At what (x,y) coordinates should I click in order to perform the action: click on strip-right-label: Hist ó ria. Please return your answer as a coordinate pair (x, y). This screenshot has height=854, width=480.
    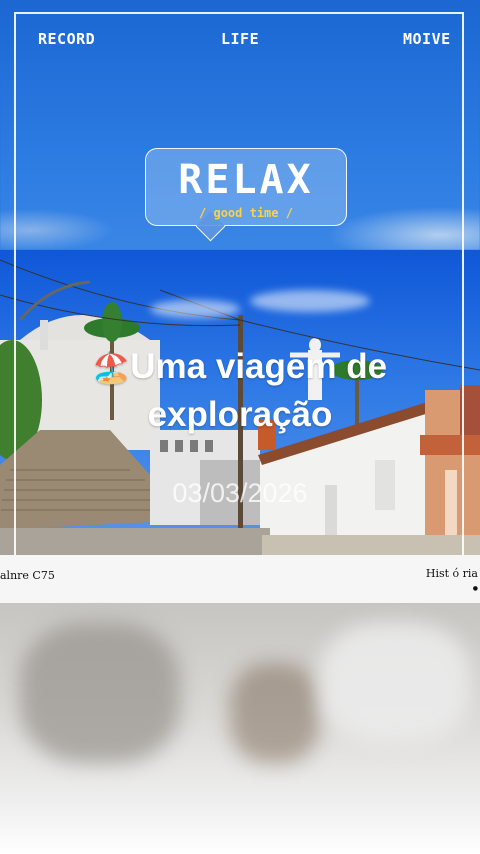
    Looking at the image, I should click on (451, 573).